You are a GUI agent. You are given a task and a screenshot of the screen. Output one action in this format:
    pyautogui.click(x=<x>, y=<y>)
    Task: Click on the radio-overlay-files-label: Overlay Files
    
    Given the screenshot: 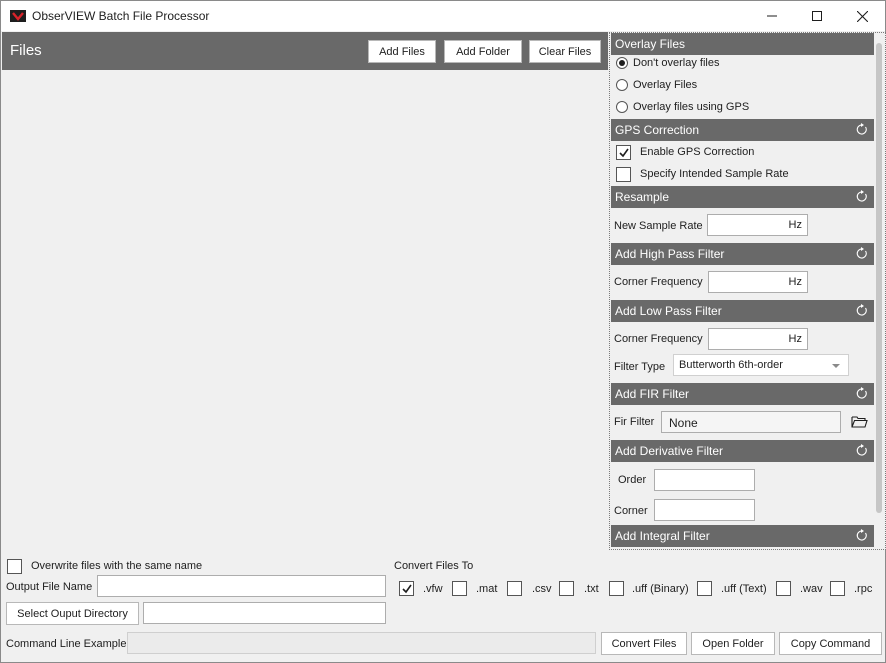 What is the action you would take?
    pyautogui.click(x=665, y=85)
    